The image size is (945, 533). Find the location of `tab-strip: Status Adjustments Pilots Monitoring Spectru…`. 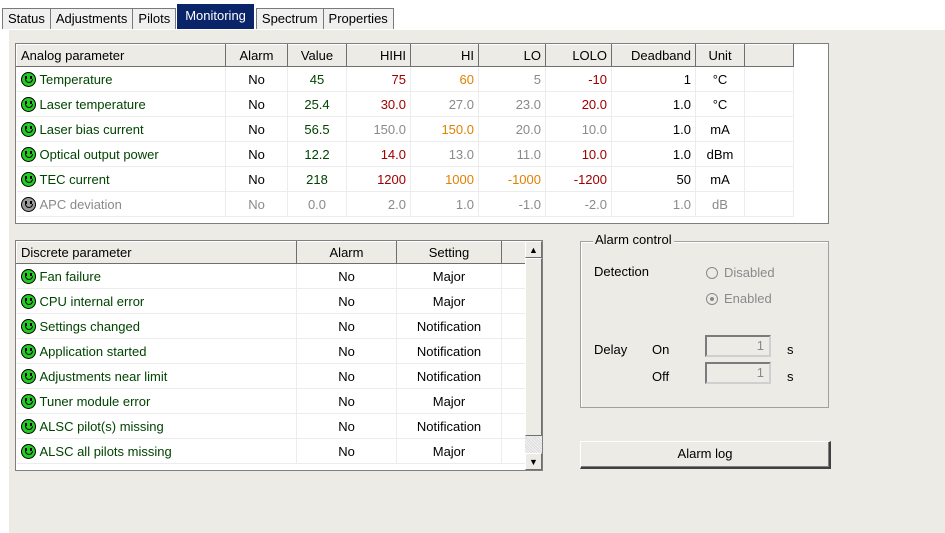

tab-strip: Status Adjustments Pilots Monitoring Spectru… is located at coordinates (198, 16).